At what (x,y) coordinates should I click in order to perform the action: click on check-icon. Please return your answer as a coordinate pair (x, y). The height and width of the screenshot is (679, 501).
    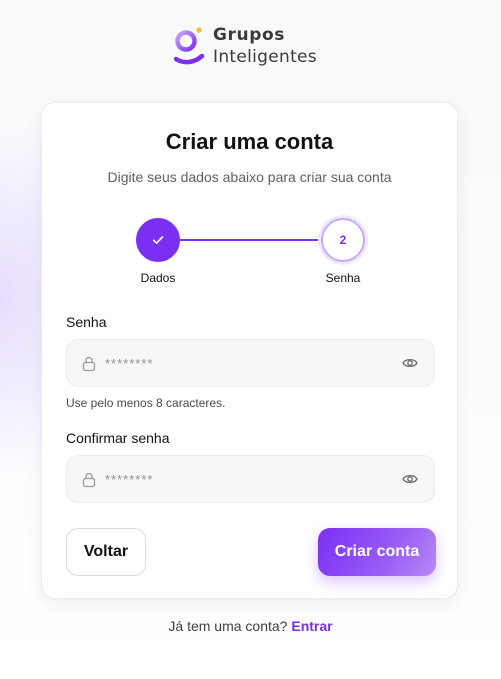
    Looking at the image, I should click on (158, 240).